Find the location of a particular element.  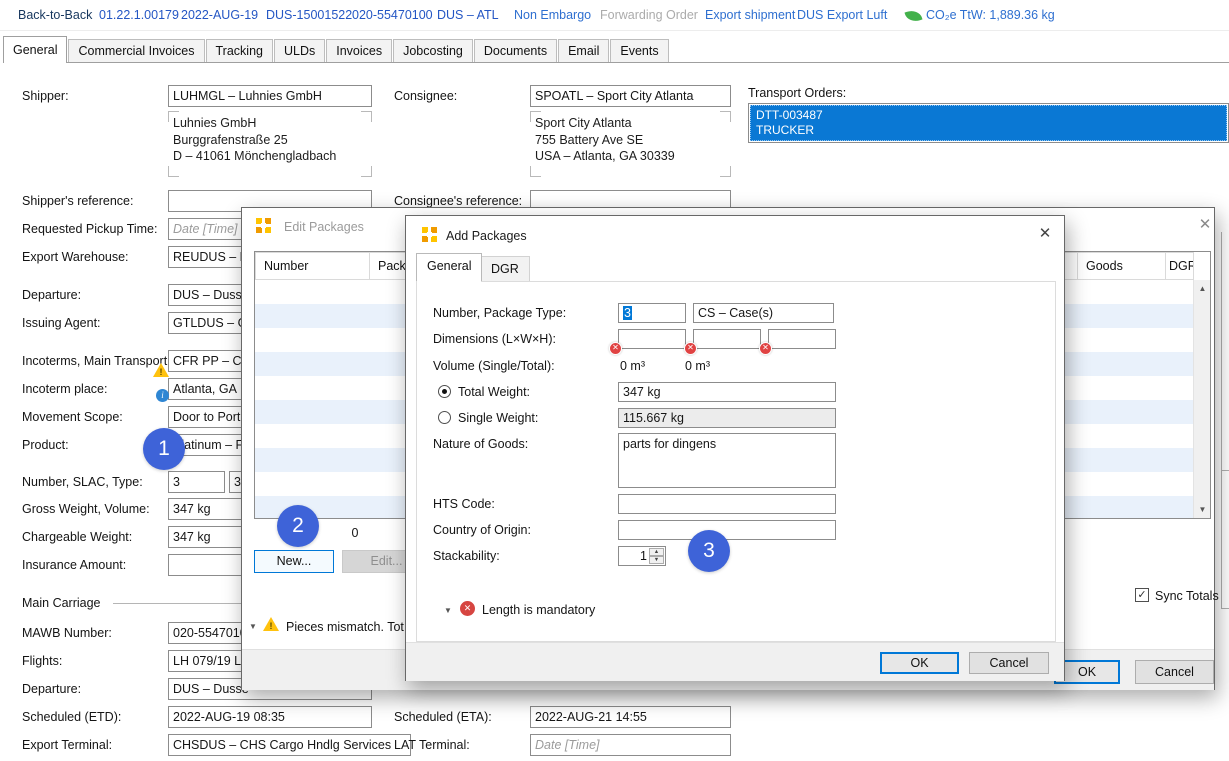

country-of-origin-field is located at coordinates (727, 530).